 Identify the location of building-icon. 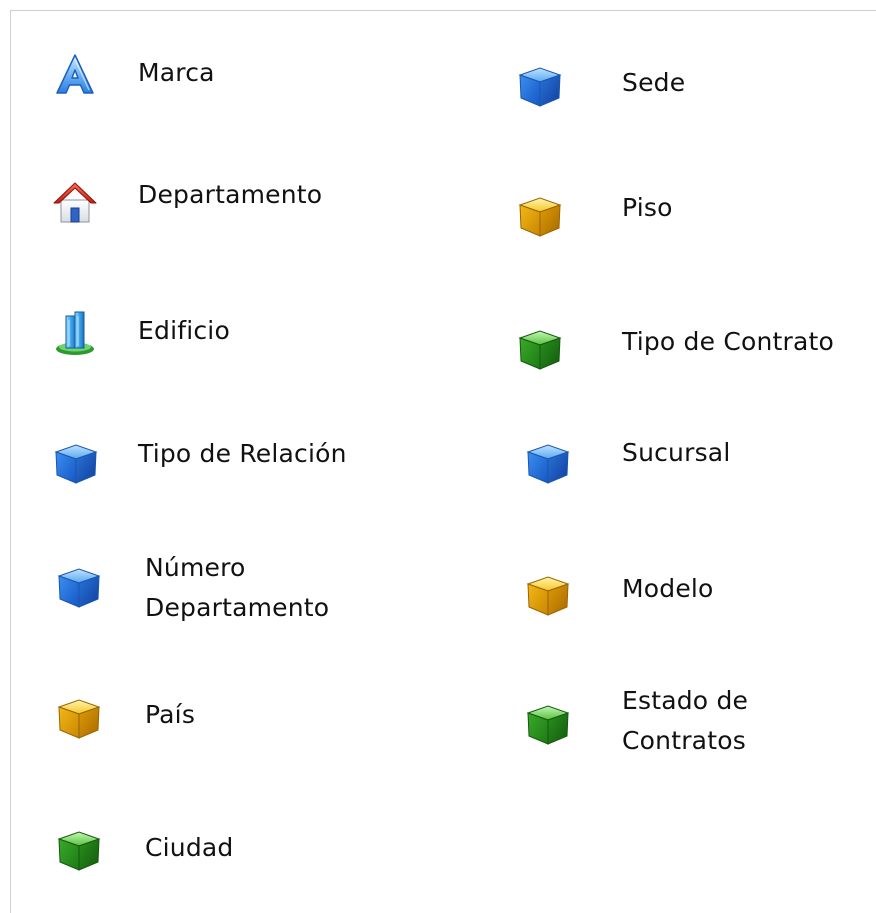
(75, 332).